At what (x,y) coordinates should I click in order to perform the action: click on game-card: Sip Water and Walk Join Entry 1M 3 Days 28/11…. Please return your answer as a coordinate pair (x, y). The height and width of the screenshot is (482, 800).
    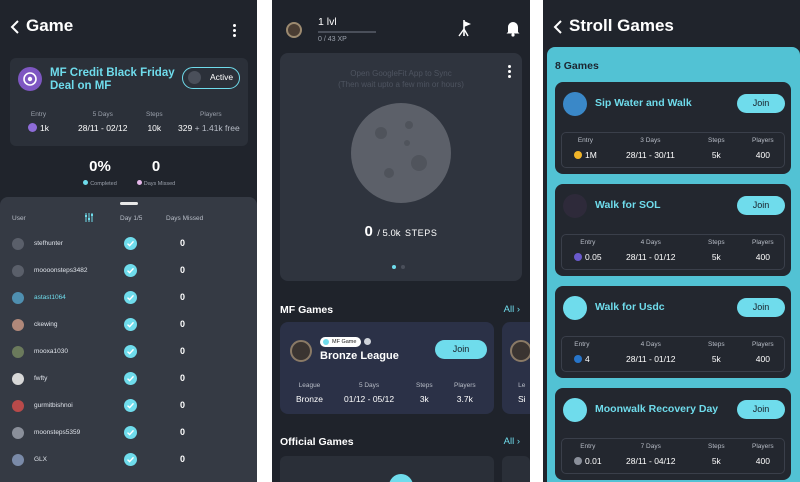
    Looking at the image, I should click on (673, 128).